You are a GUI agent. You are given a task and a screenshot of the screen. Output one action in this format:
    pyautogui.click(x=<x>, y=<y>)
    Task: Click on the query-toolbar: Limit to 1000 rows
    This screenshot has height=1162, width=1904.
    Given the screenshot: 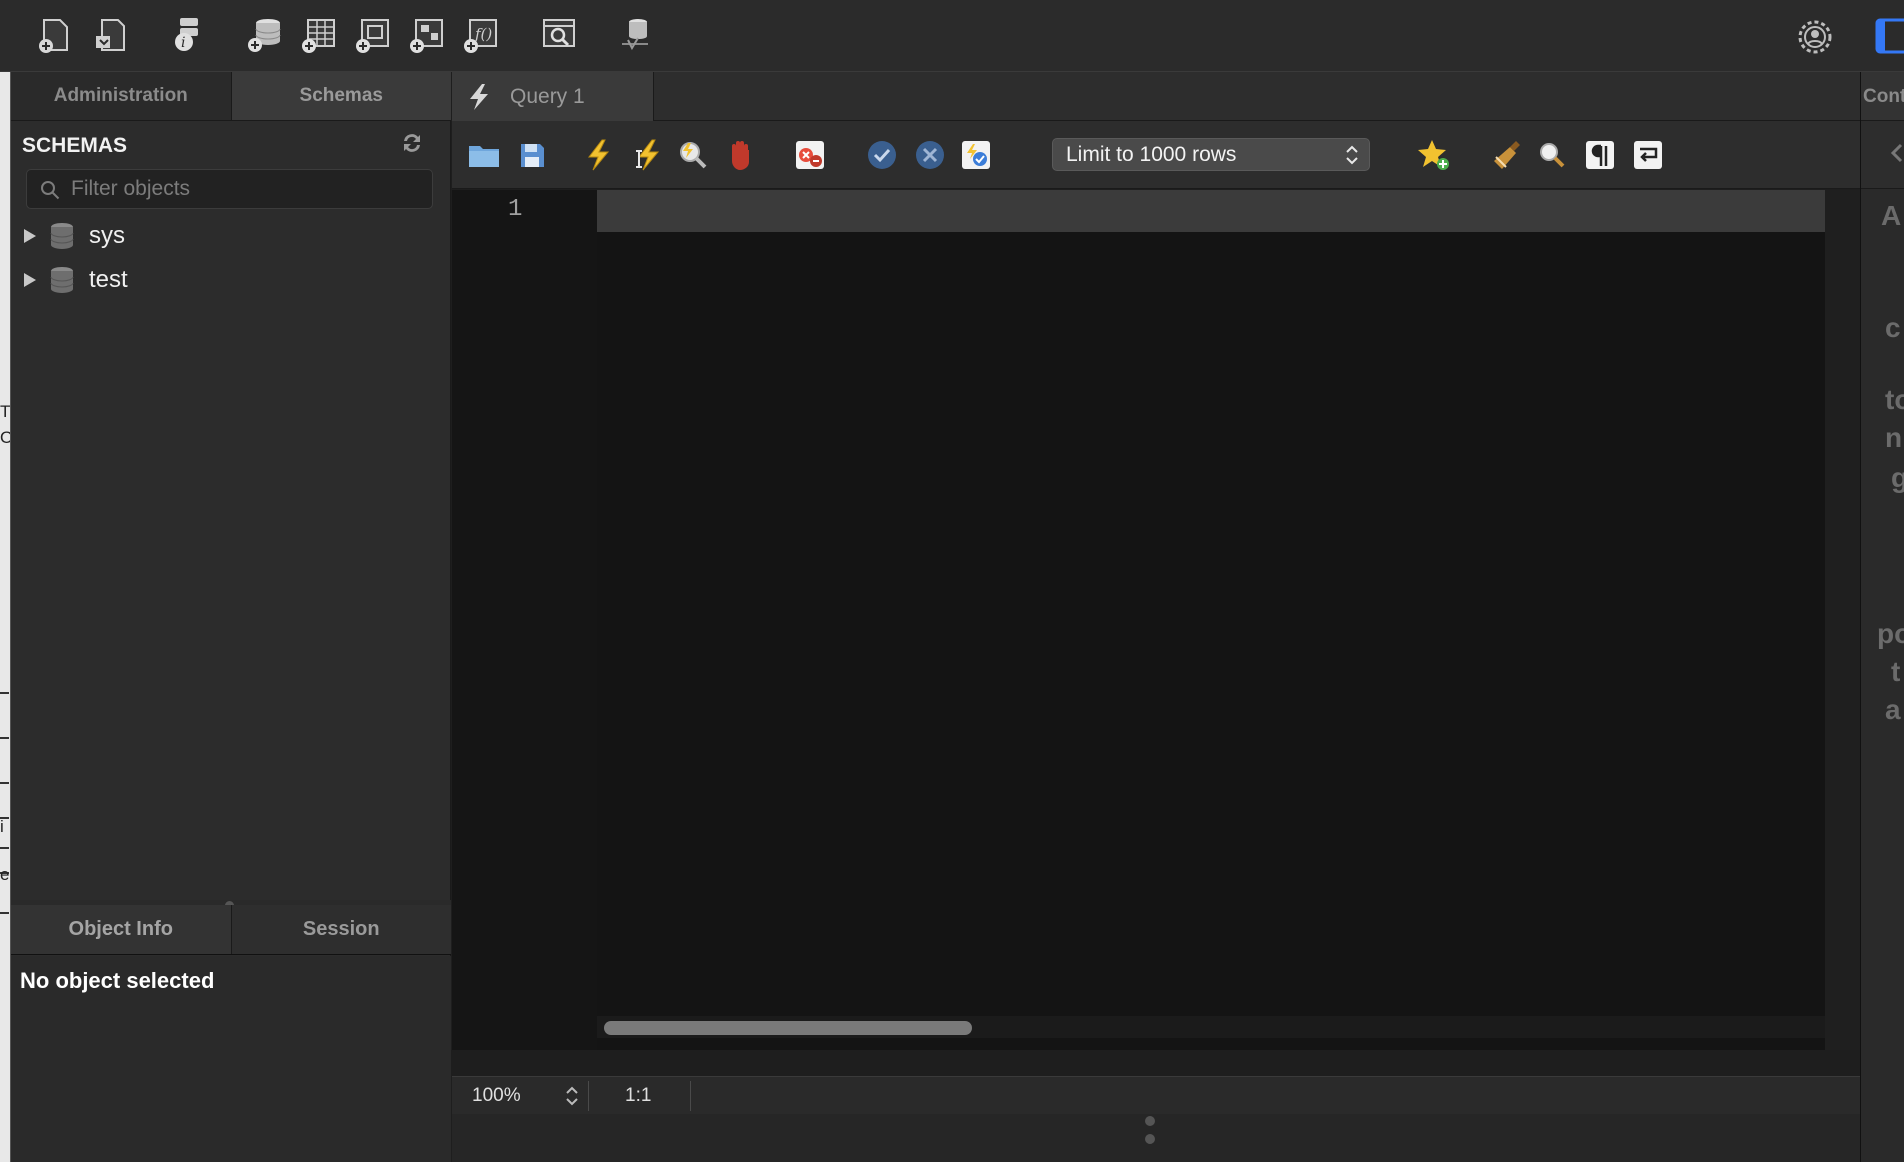 What is the action you would take?
    pyautogui.click(x=1156, y=155)
    